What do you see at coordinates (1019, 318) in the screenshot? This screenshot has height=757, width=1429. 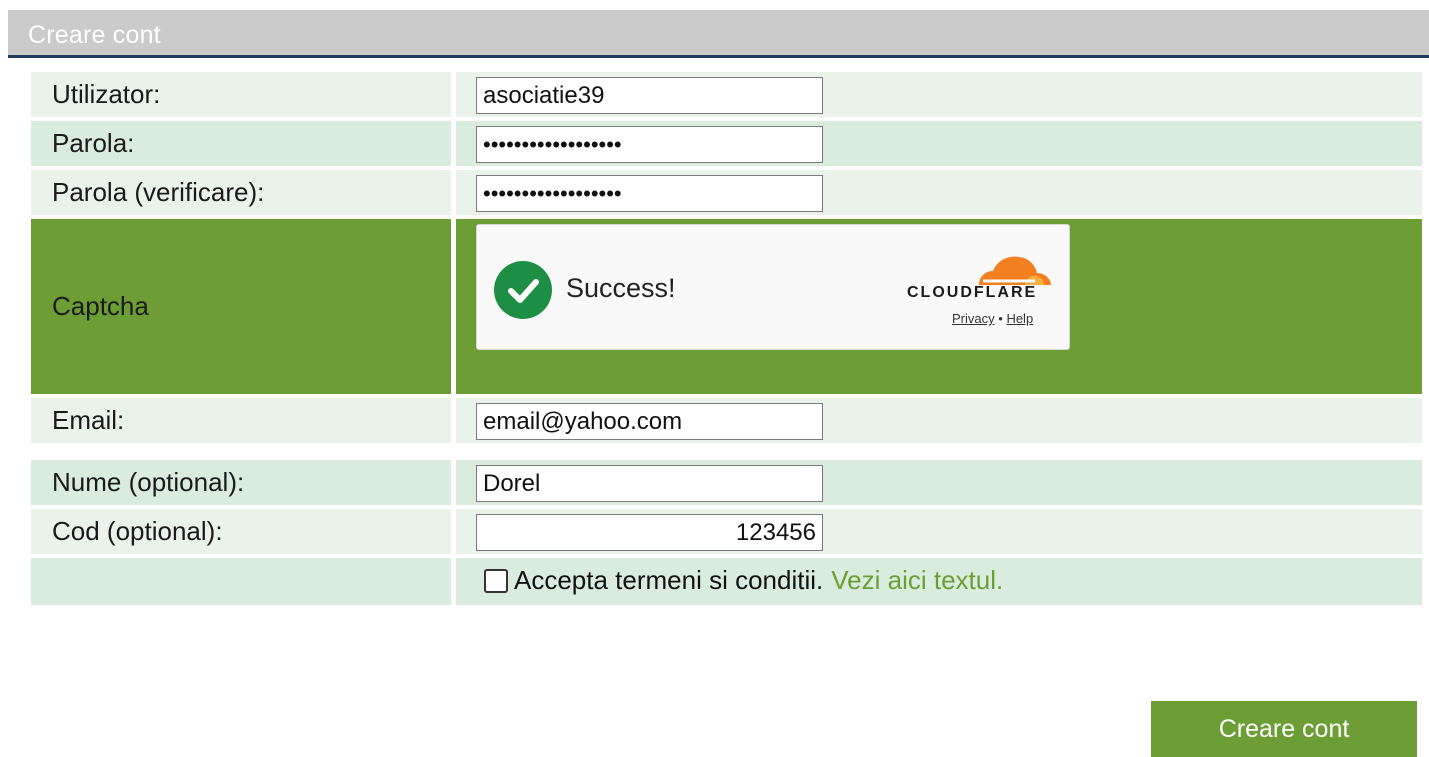 I see `help-link: Help` at bounding box center [1019, 318].